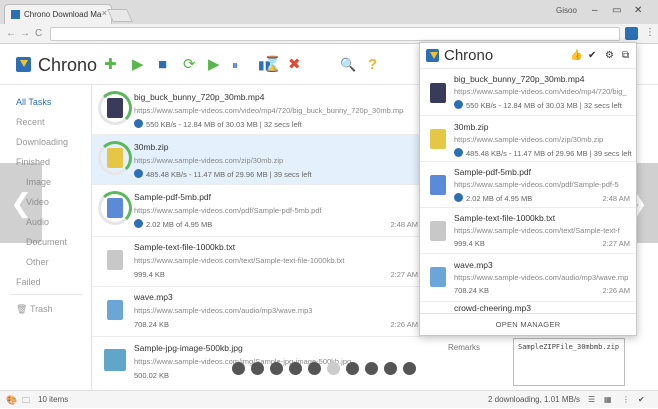 The height and width of the screenshot is (409, 658). Describe the element at coordinates (38, 33) in the screenshot. I see `reload-icon: C` at that location.